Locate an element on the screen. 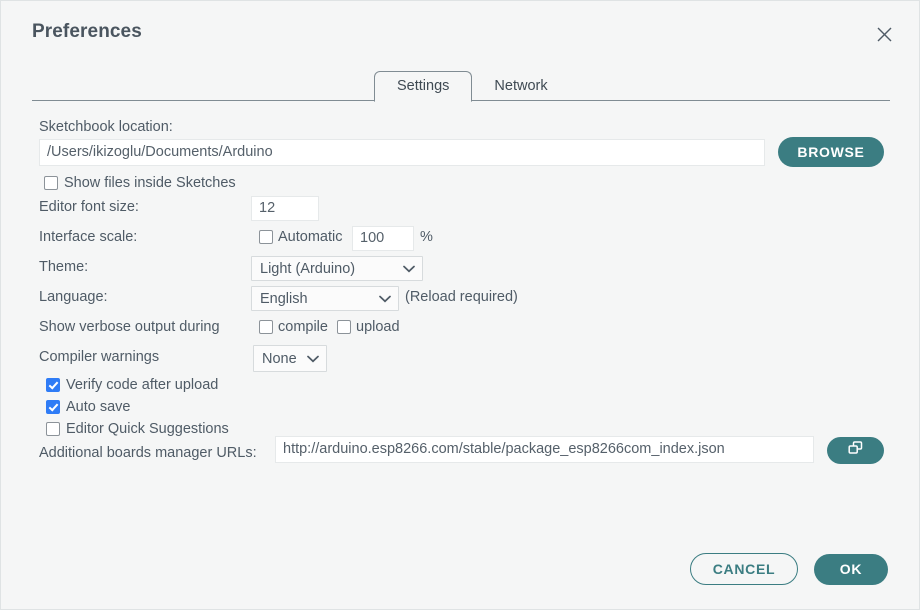 The image size is (920, 610). tab-settings: Settings is located at coordinates (423, 86).